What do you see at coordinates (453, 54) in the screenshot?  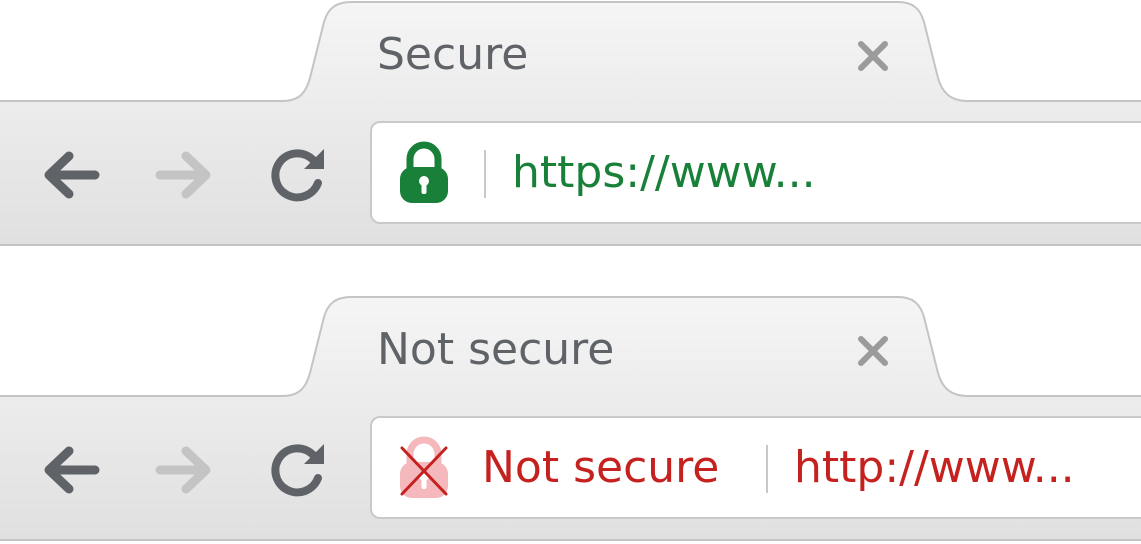 I see `tab-title: Secure` at bounding box center [453, 54].